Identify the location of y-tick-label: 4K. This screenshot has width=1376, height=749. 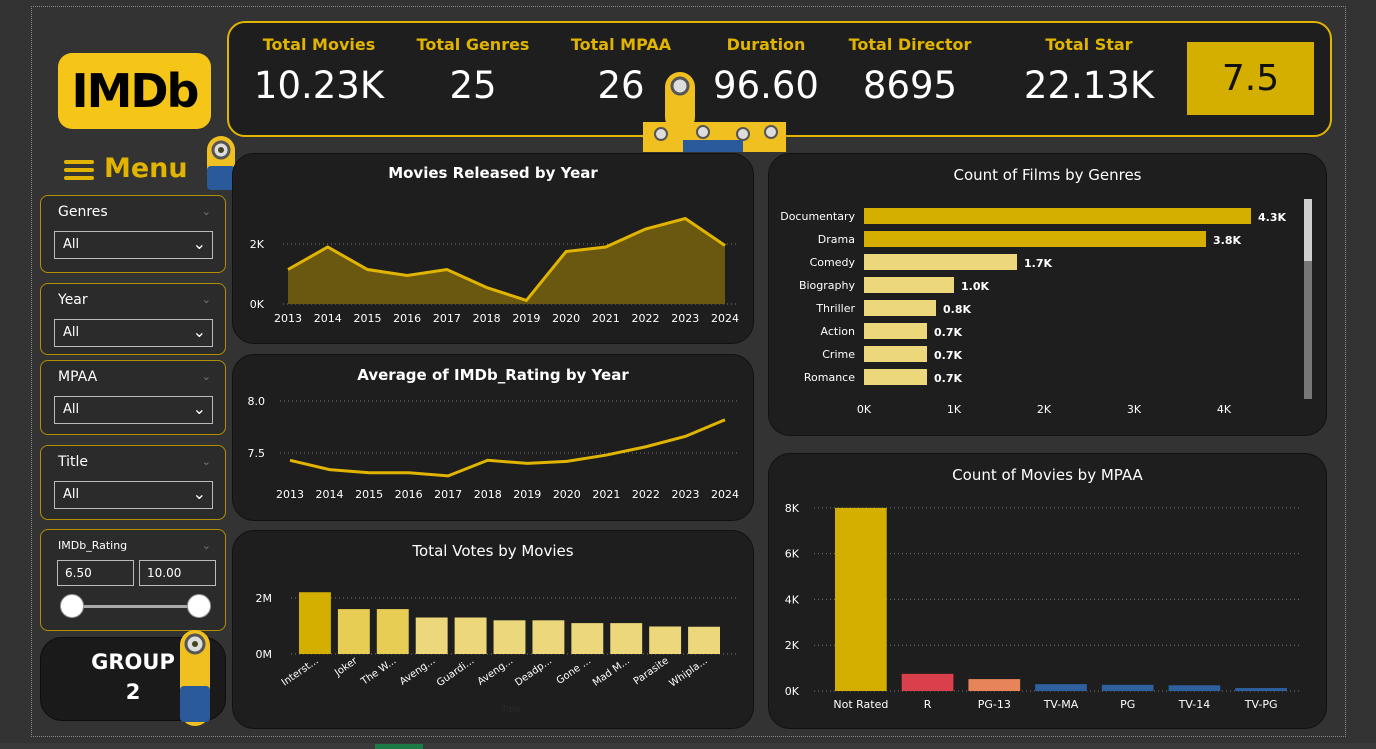
(792, 599).